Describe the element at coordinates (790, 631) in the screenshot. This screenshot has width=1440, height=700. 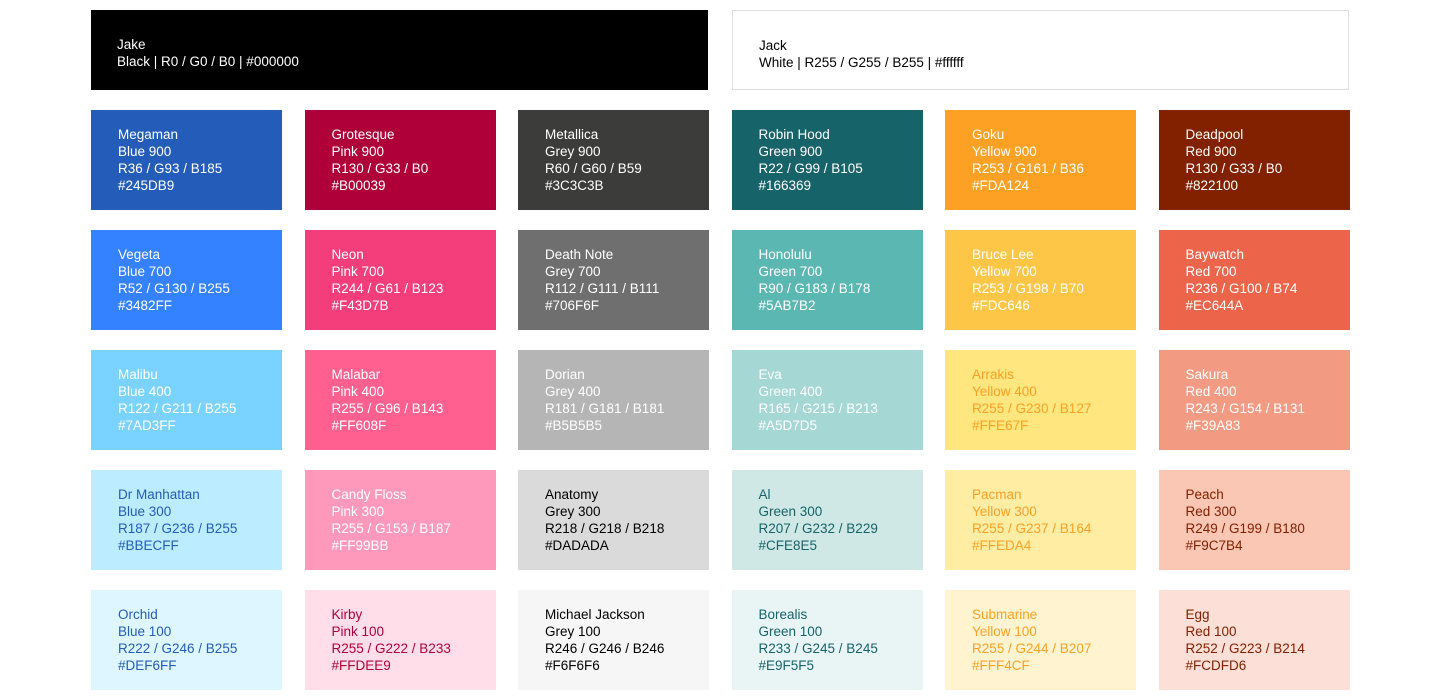
I see `swatch-shade: Green 100` at that location.